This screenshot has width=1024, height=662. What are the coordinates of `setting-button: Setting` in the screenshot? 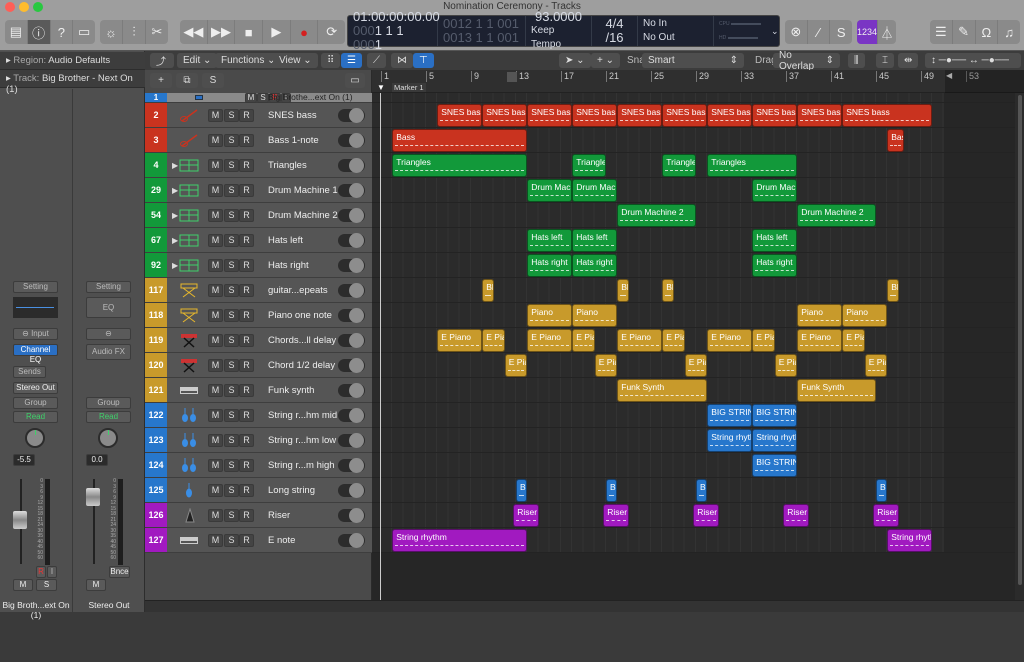 It's located at (108, 287).